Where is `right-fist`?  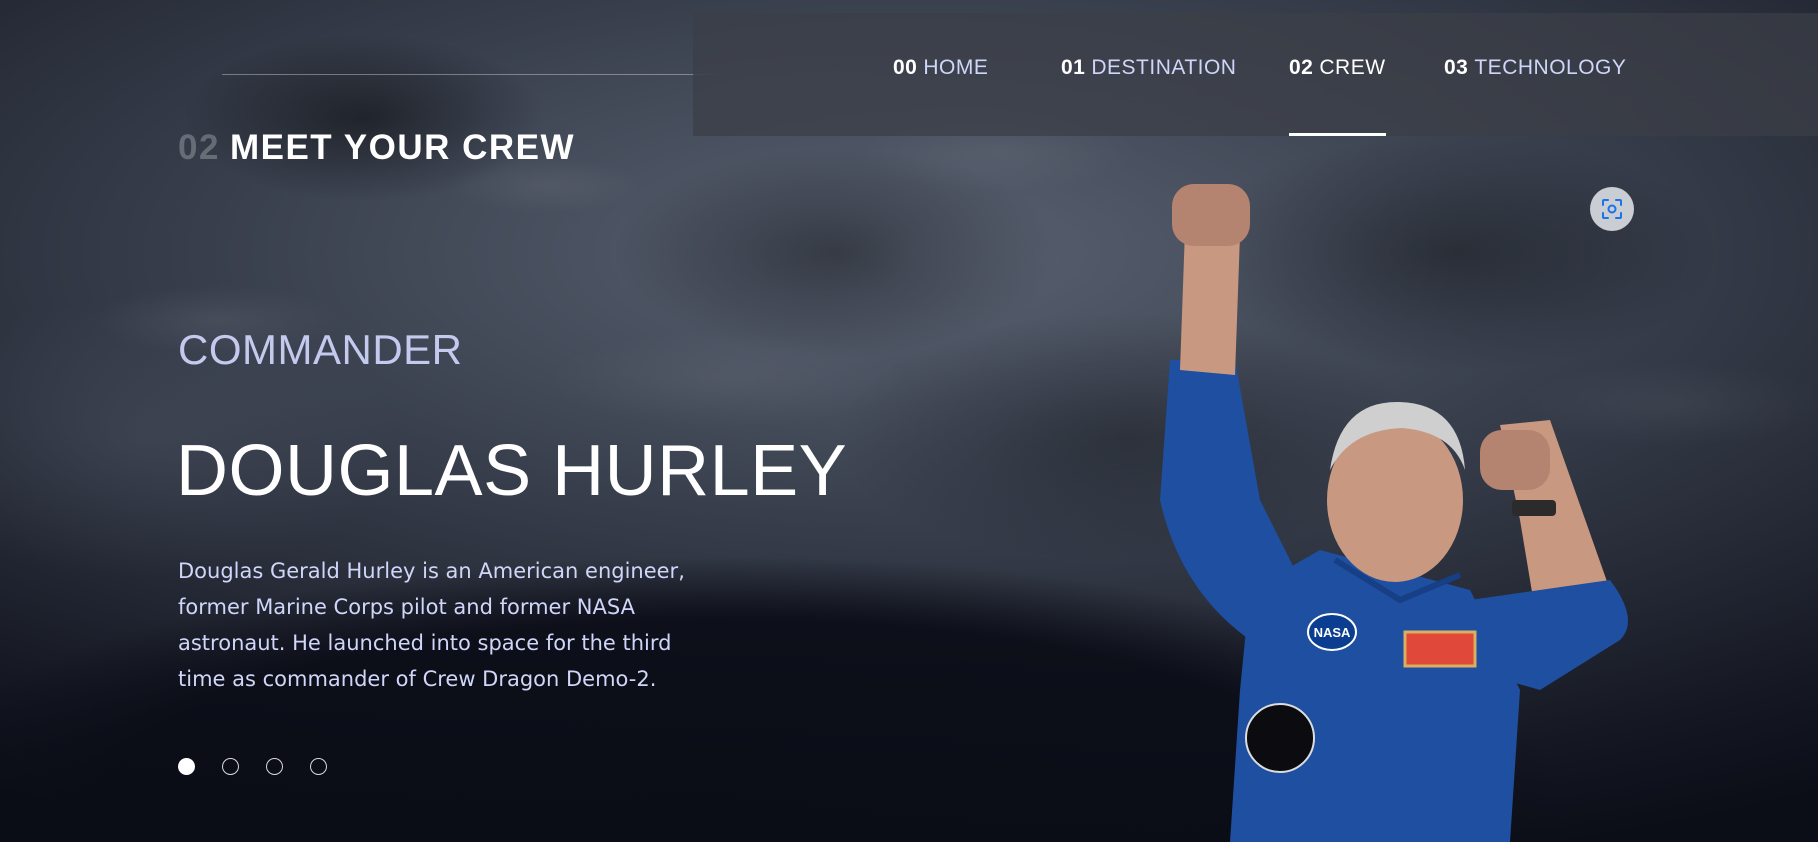 right-fist is located at coordinates (1515, 460).